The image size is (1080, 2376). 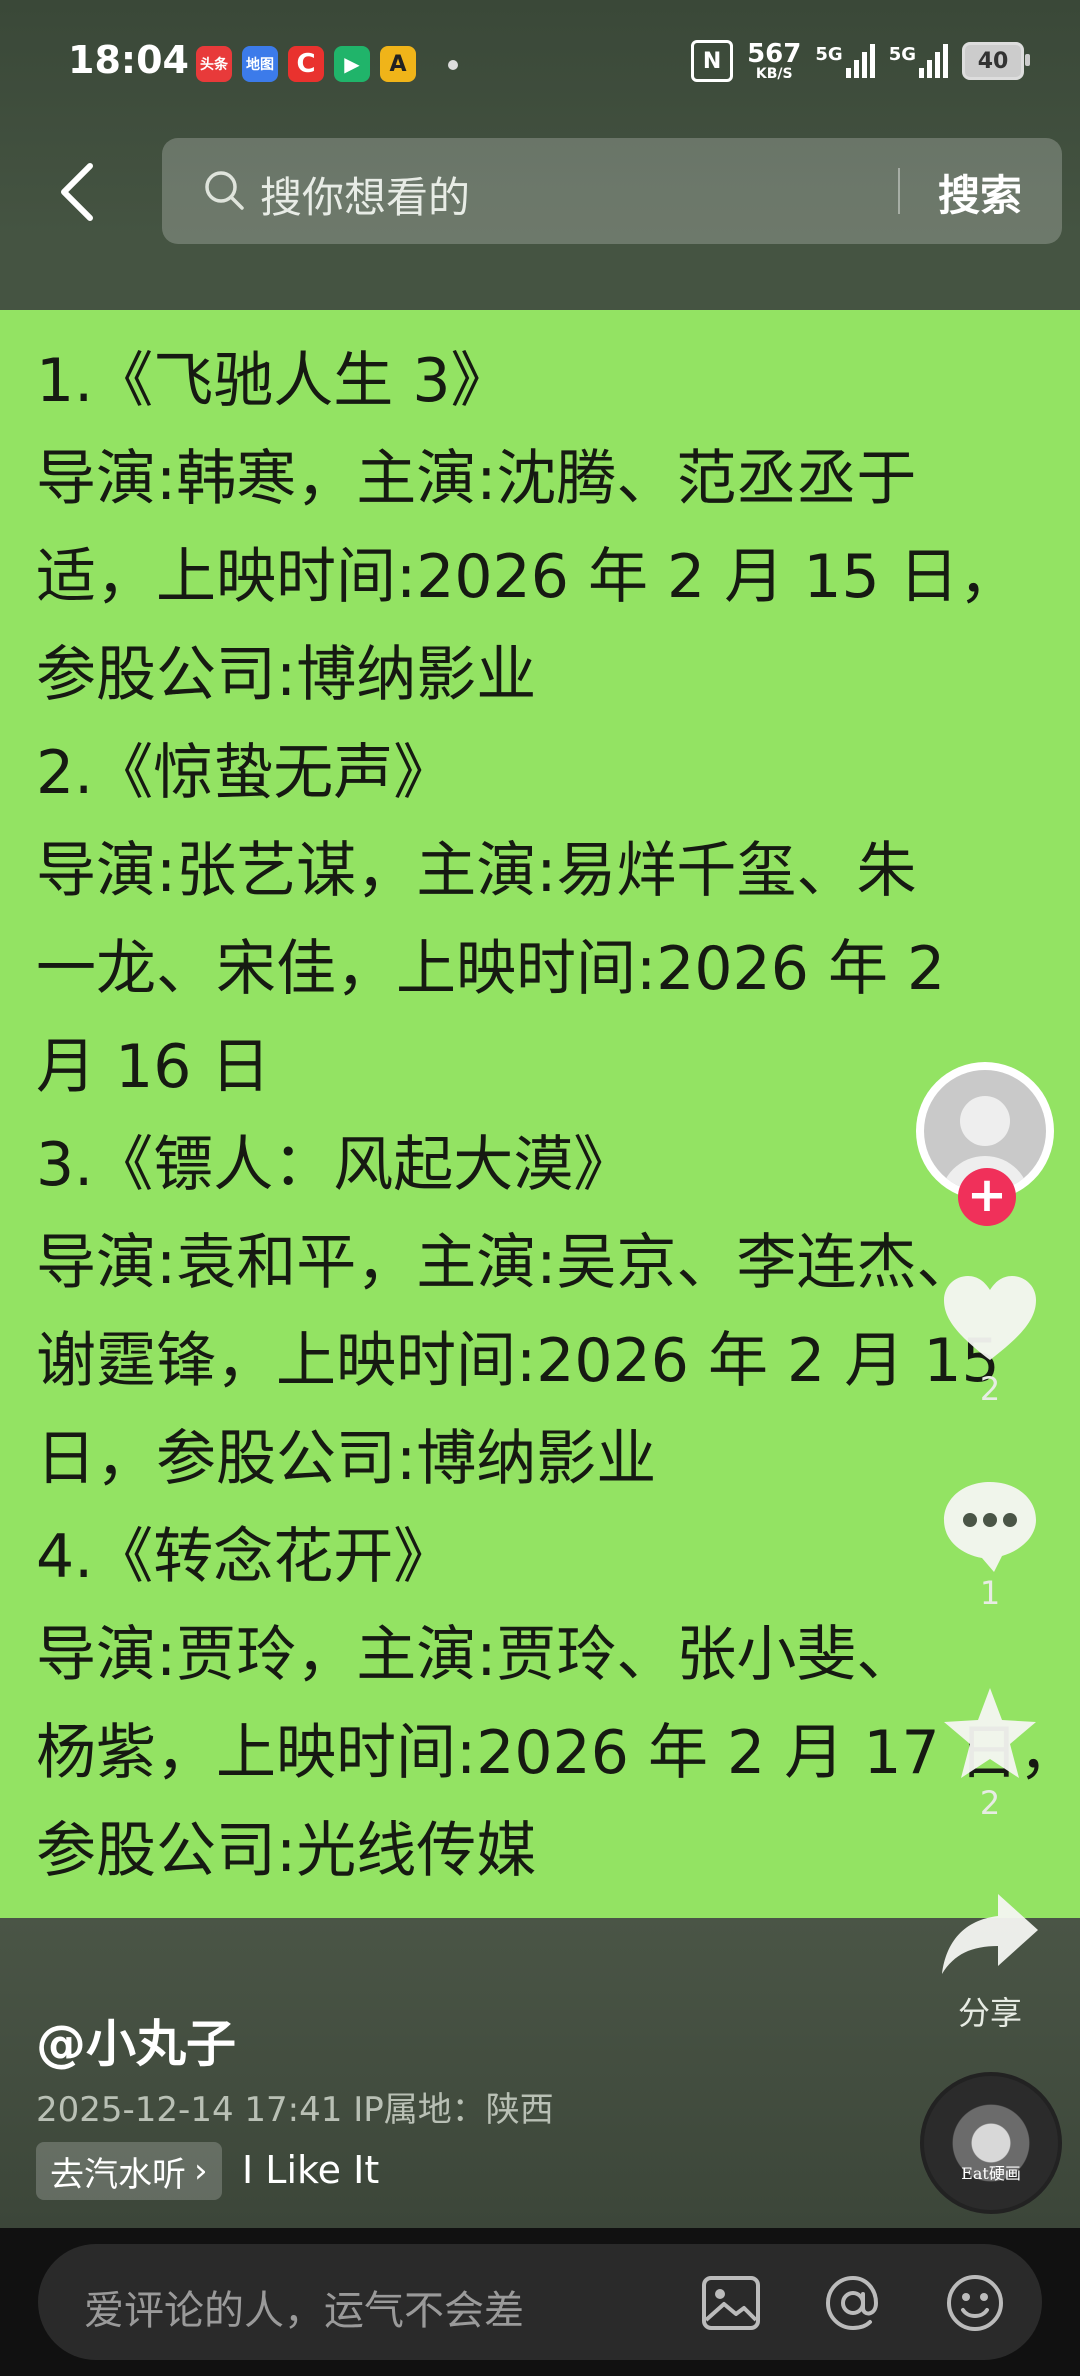 I want to click on toutiao-app-icon: 头条, so click(x=214, y=64).